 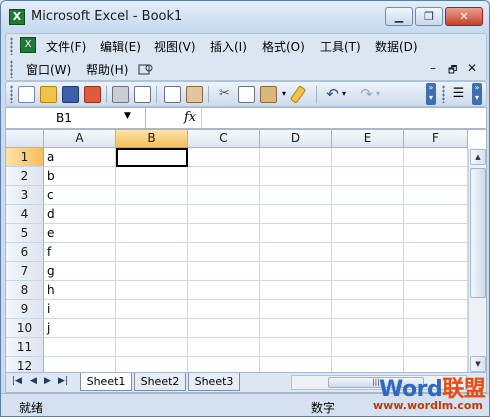 What do you see at coordinates (107, 69) in the screenshot?
I see `menu-help: 帮助(H)` at bounding box center [107, 69].